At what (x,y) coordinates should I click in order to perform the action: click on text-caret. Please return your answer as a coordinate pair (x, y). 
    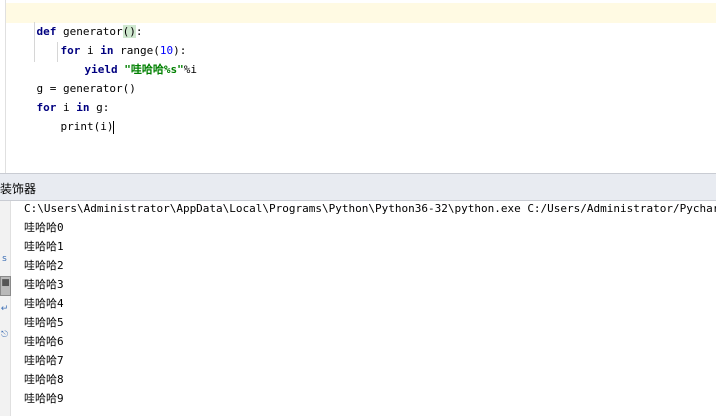
    Looking at the image, I should click on (114, 127).